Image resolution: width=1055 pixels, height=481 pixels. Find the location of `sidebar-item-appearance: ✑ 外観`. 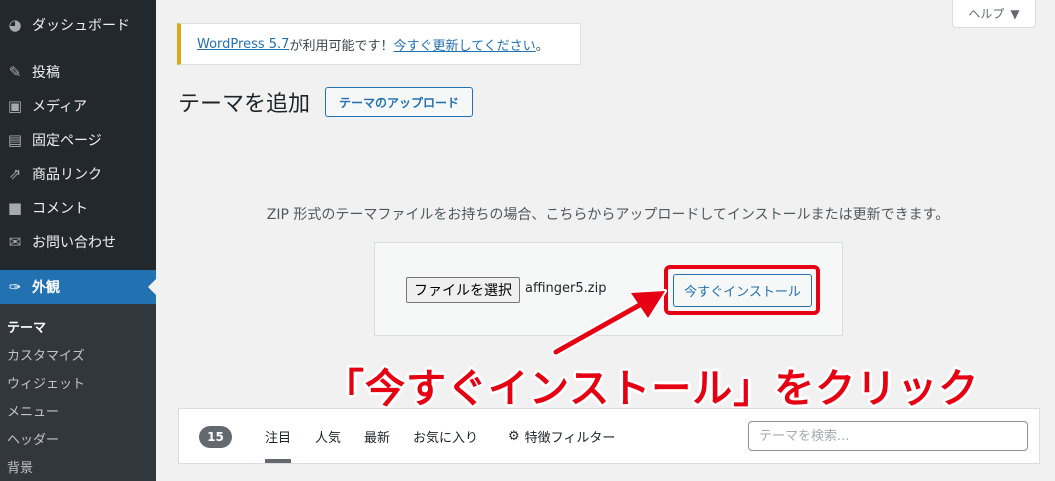

sidebar-item-appearance: ✑ 外観 is located at coordinates (78, 287).